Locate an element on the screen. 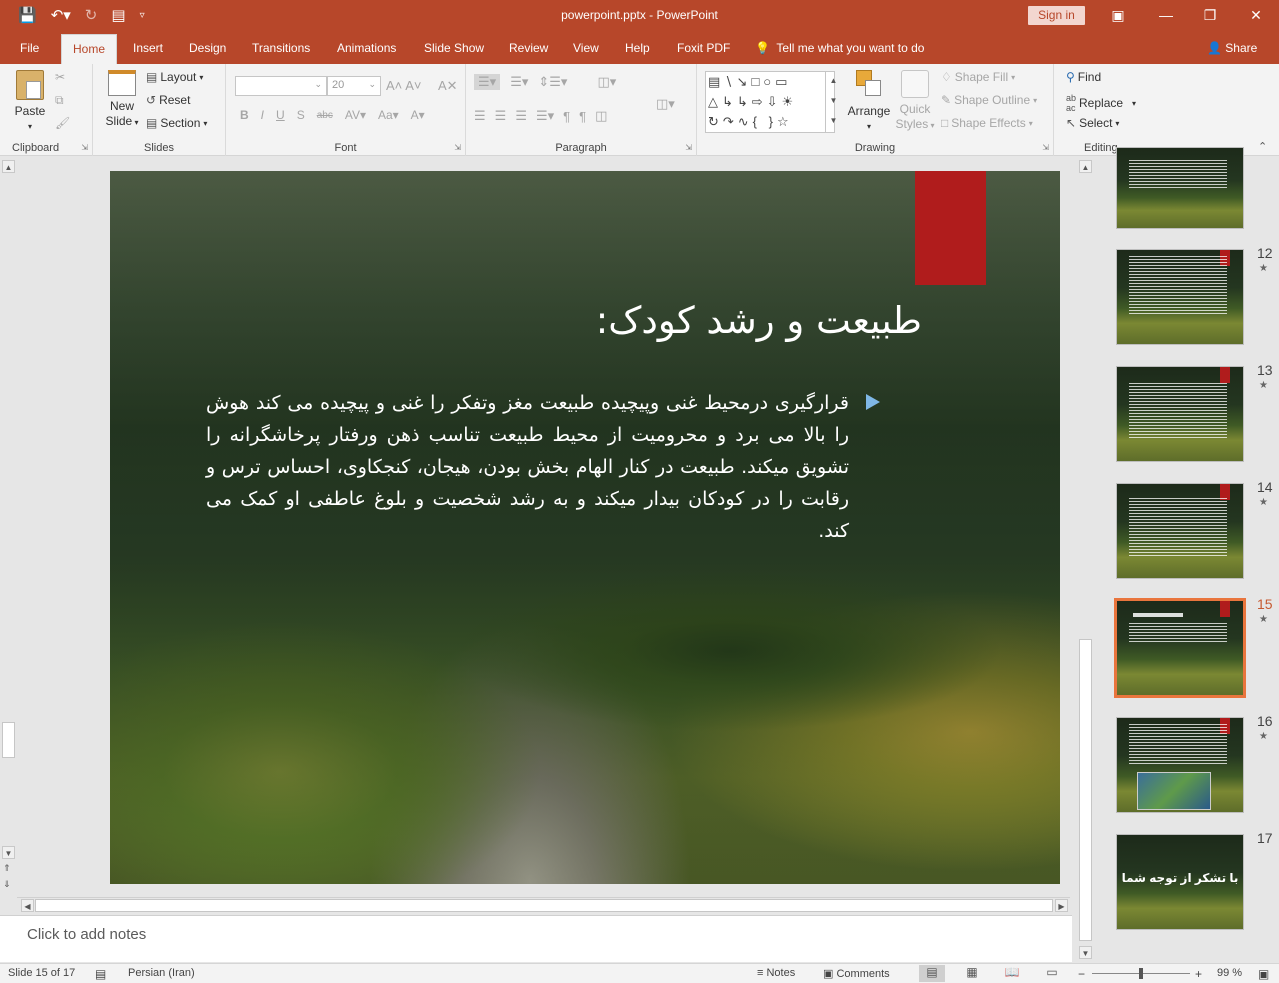 The image size is (1279, 983). close-button: ✕ is located at coordinates (1256, 15).